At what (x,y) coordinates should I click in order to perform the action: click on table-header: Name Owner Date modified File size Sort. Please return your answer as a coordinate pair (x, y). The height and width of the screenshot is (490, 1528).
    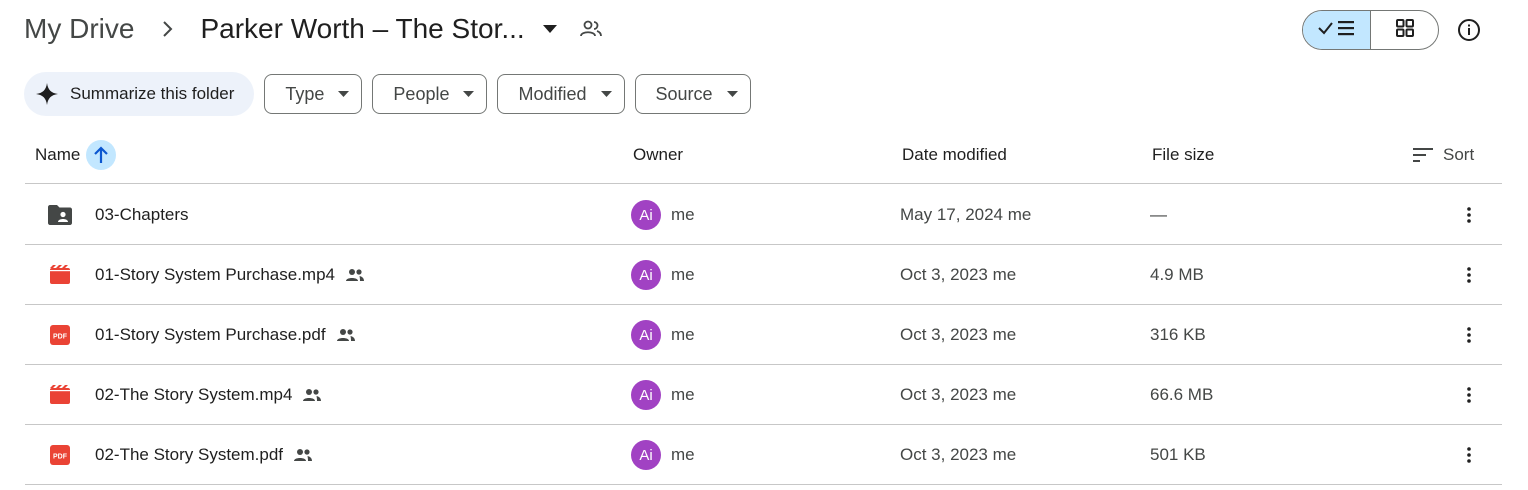
    Looking at the image, I should click on (763, 155).